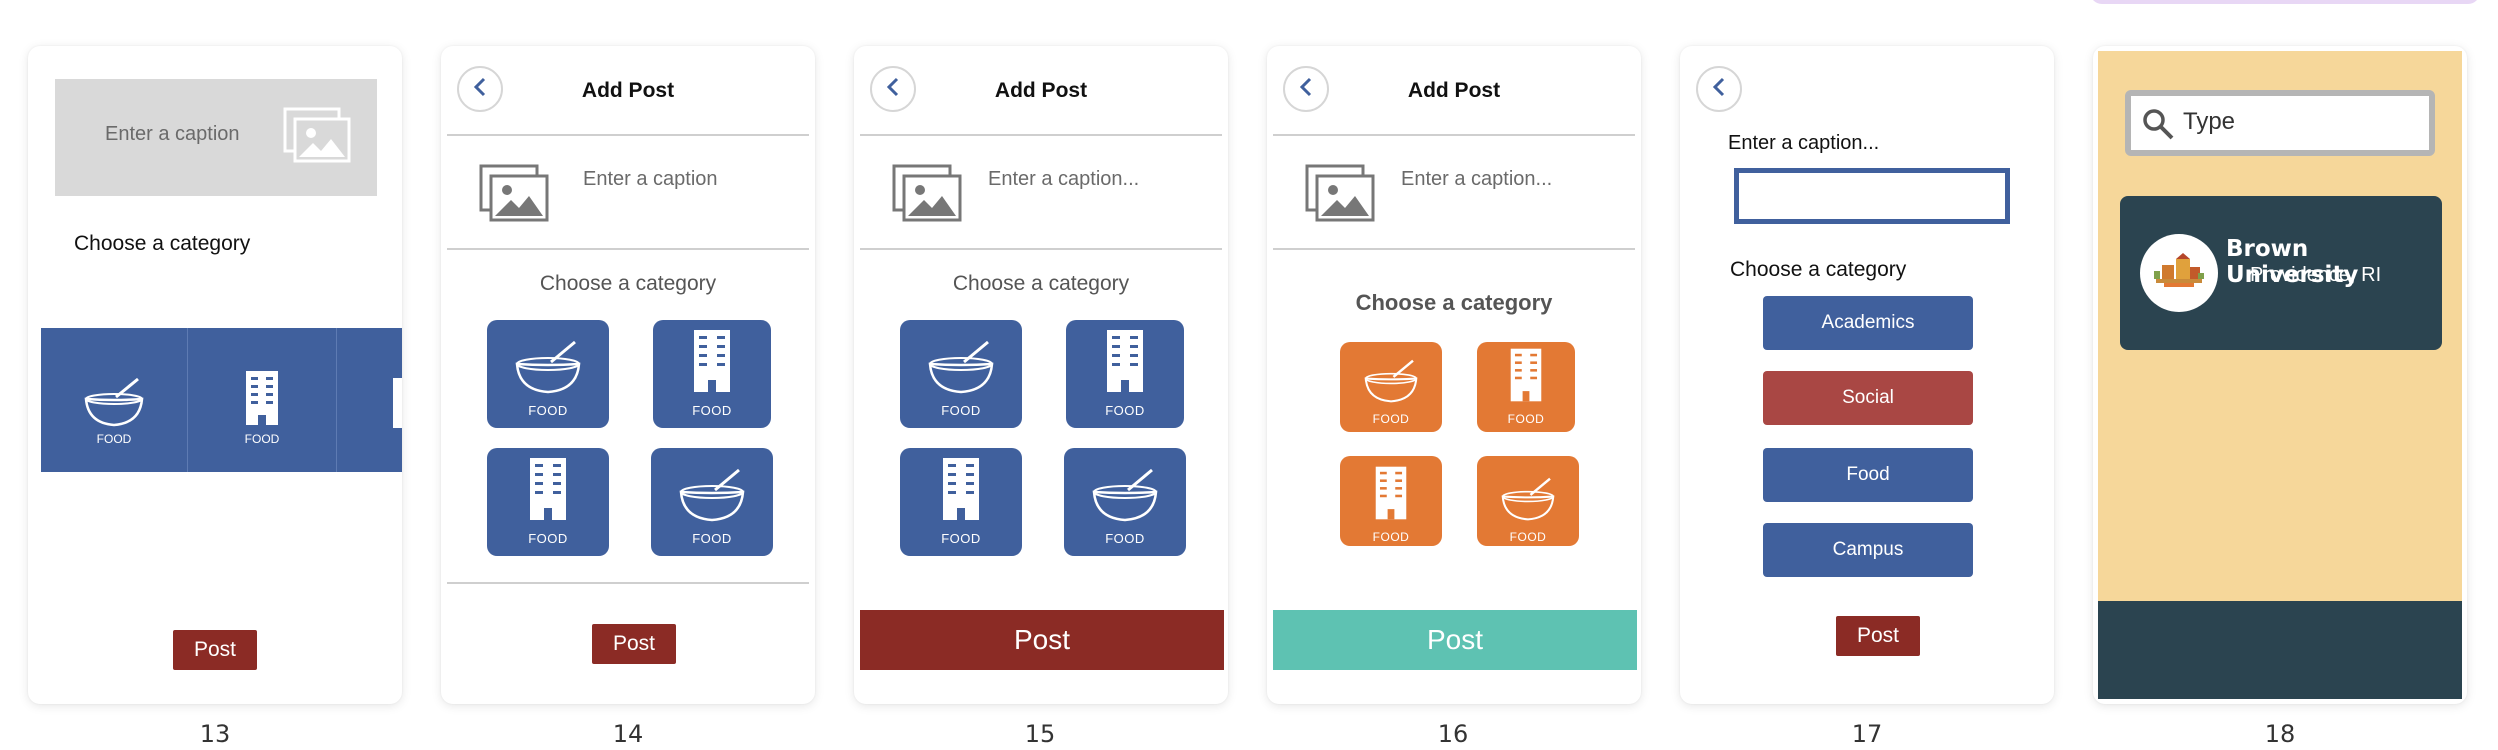 The height and width of the screenshot is (750, 2498). What do you see at coordinates (2285, 2) in the screenshot?
I see `top-right-tab` at bounding box center [2285, 2].